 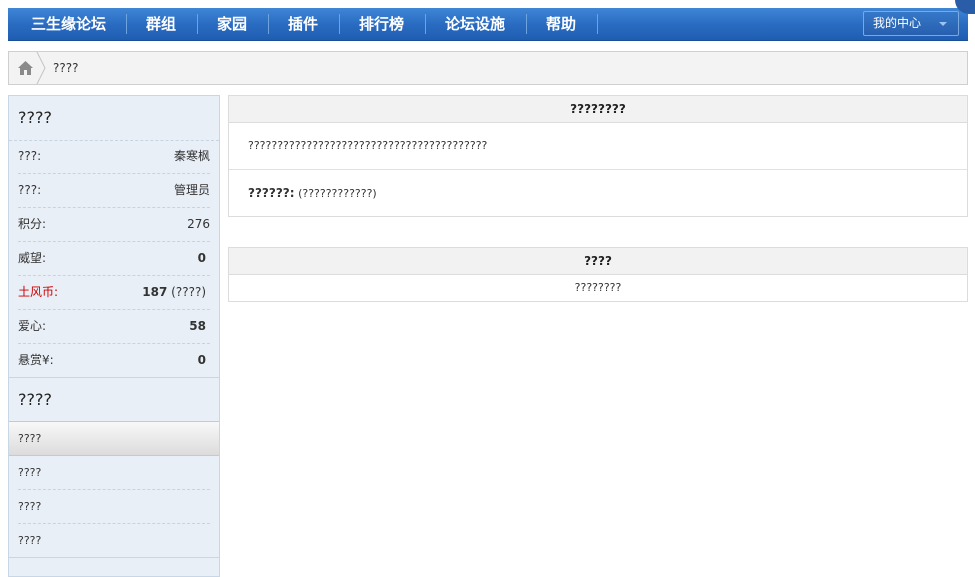 What do you see at coordinates (337, 193) in the screenshot?
I see `detail-value: (????????????)` at bounding box center [337, 193].